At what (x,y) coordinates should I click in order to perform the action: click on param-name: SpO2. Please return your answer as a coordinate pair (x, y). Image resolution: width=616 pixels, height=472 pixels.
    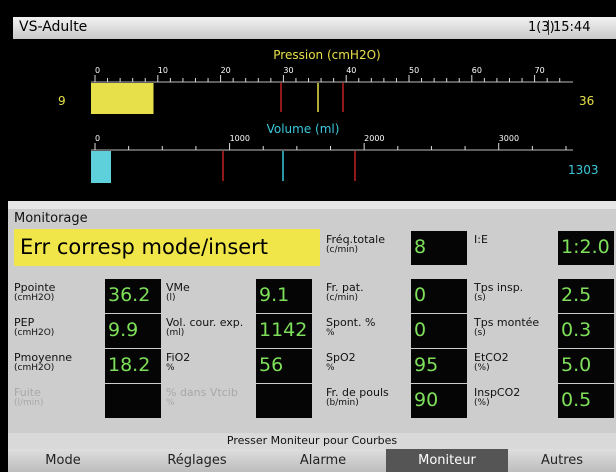
    Looking at the image, I should click on (341, 357).